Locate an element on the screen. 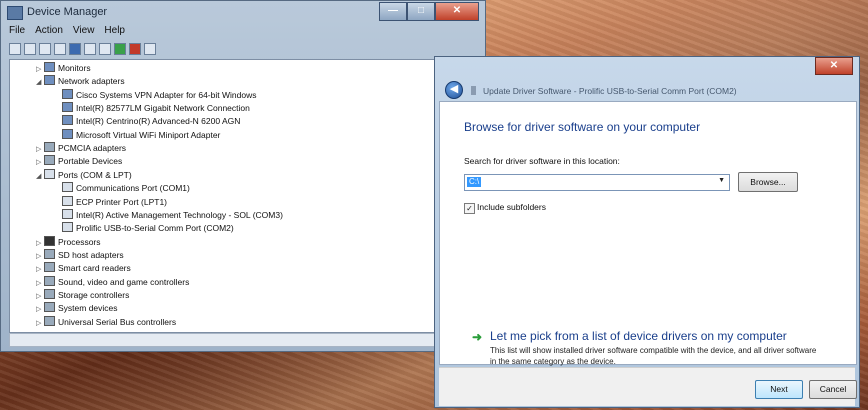  green-arrow-icon: ➜ is located at coordinates (477, 337).